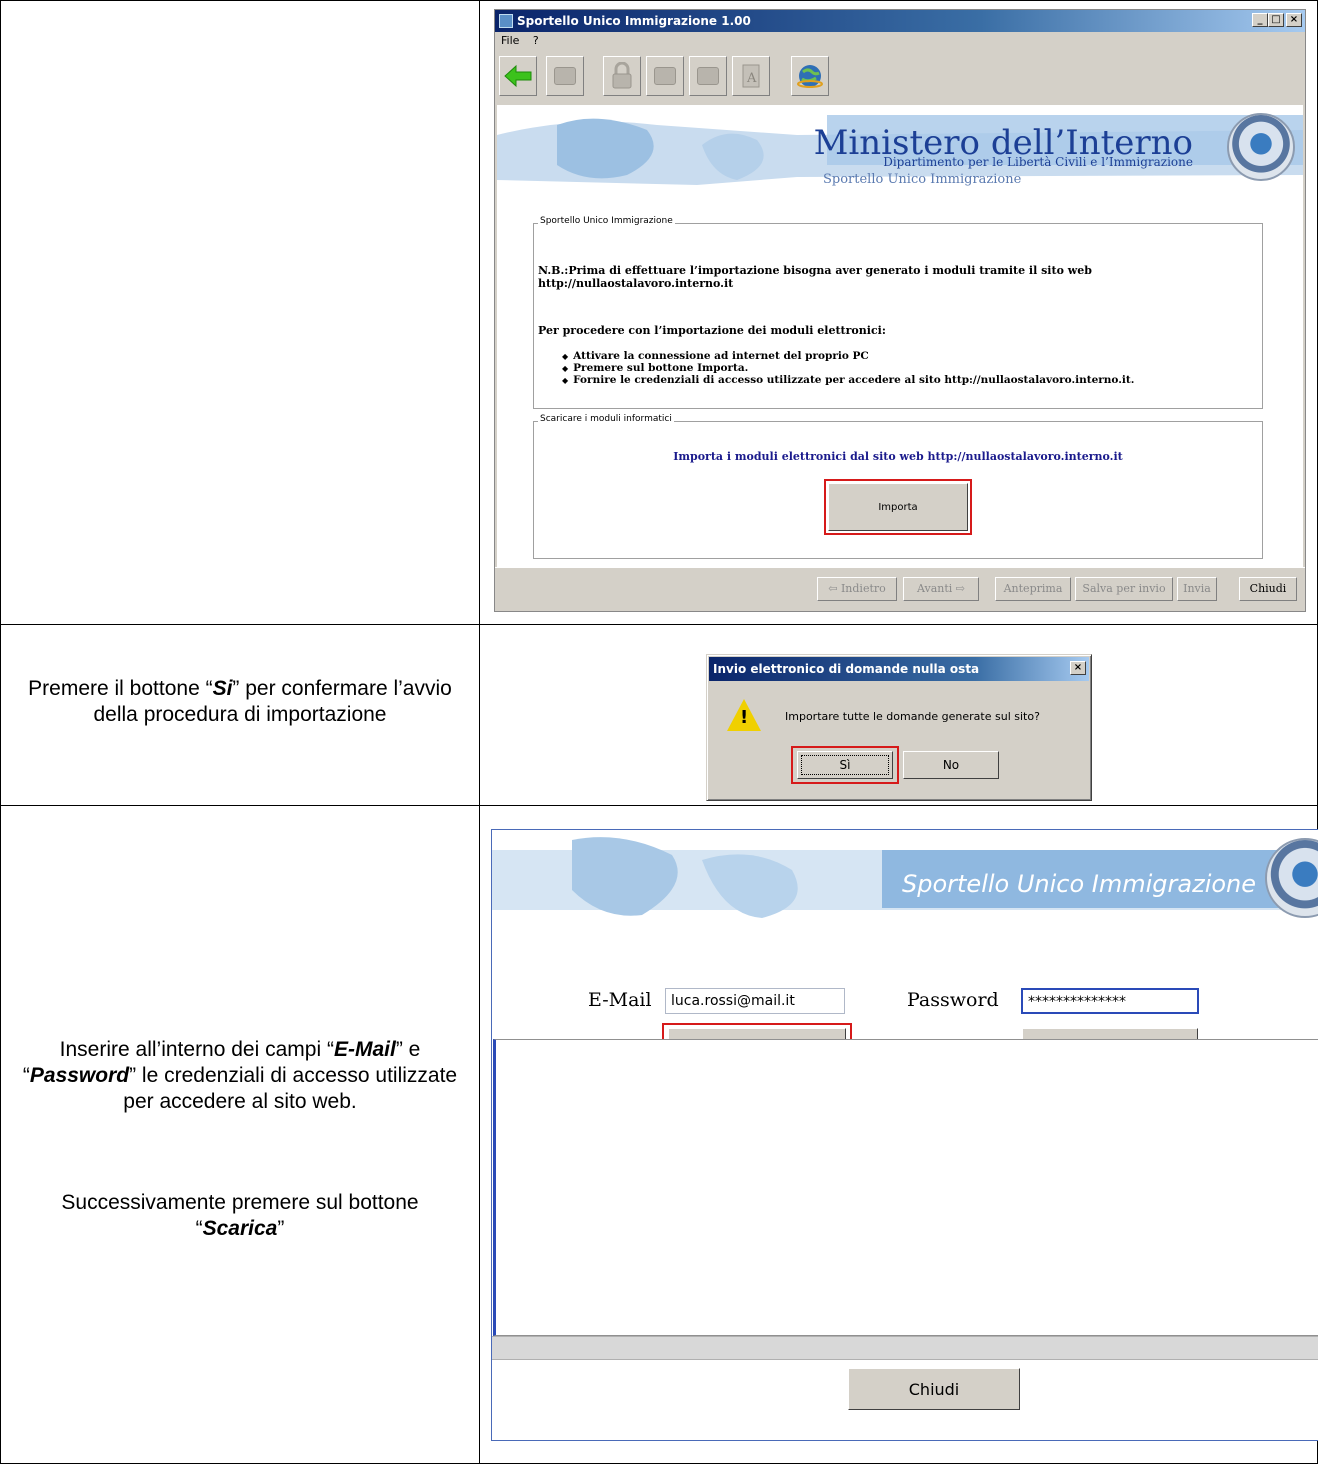  What do you see at coordinates (506, 21) in the screenshot?
I see `app-icon` at bounding box center [506, 21].